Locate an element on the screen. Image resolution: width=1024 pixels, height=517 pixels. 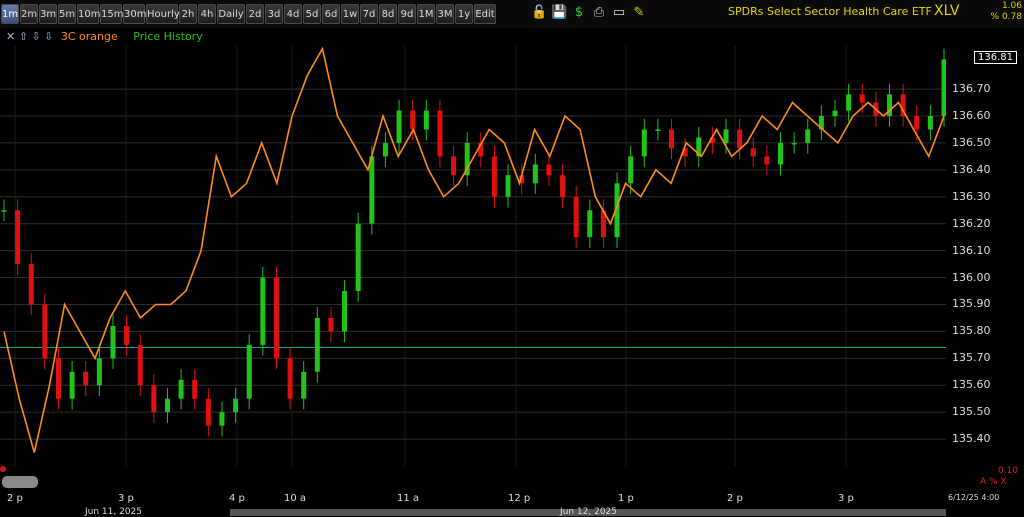
price-tick-label: 136.20 is located at coordinates (971, 223).